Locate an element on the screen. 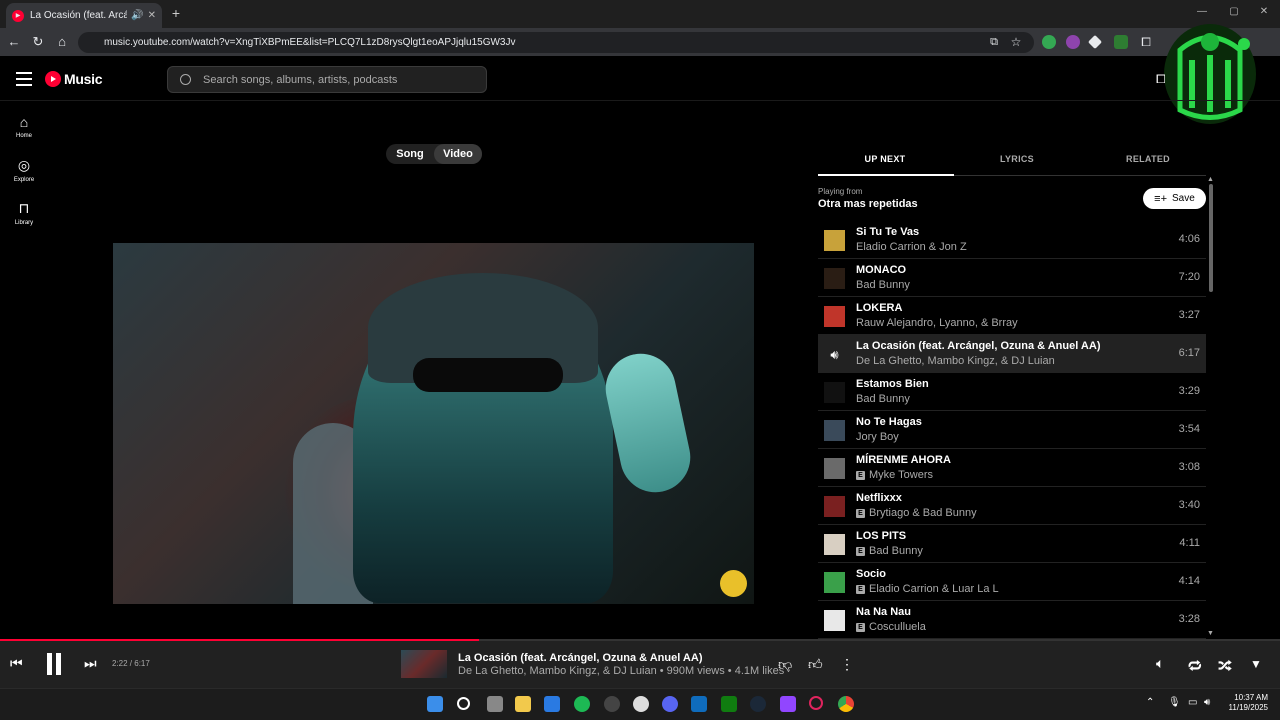 The image size is (1280, 720). repeat-button: 🔁︎ is located at coordinates (1195, 665).